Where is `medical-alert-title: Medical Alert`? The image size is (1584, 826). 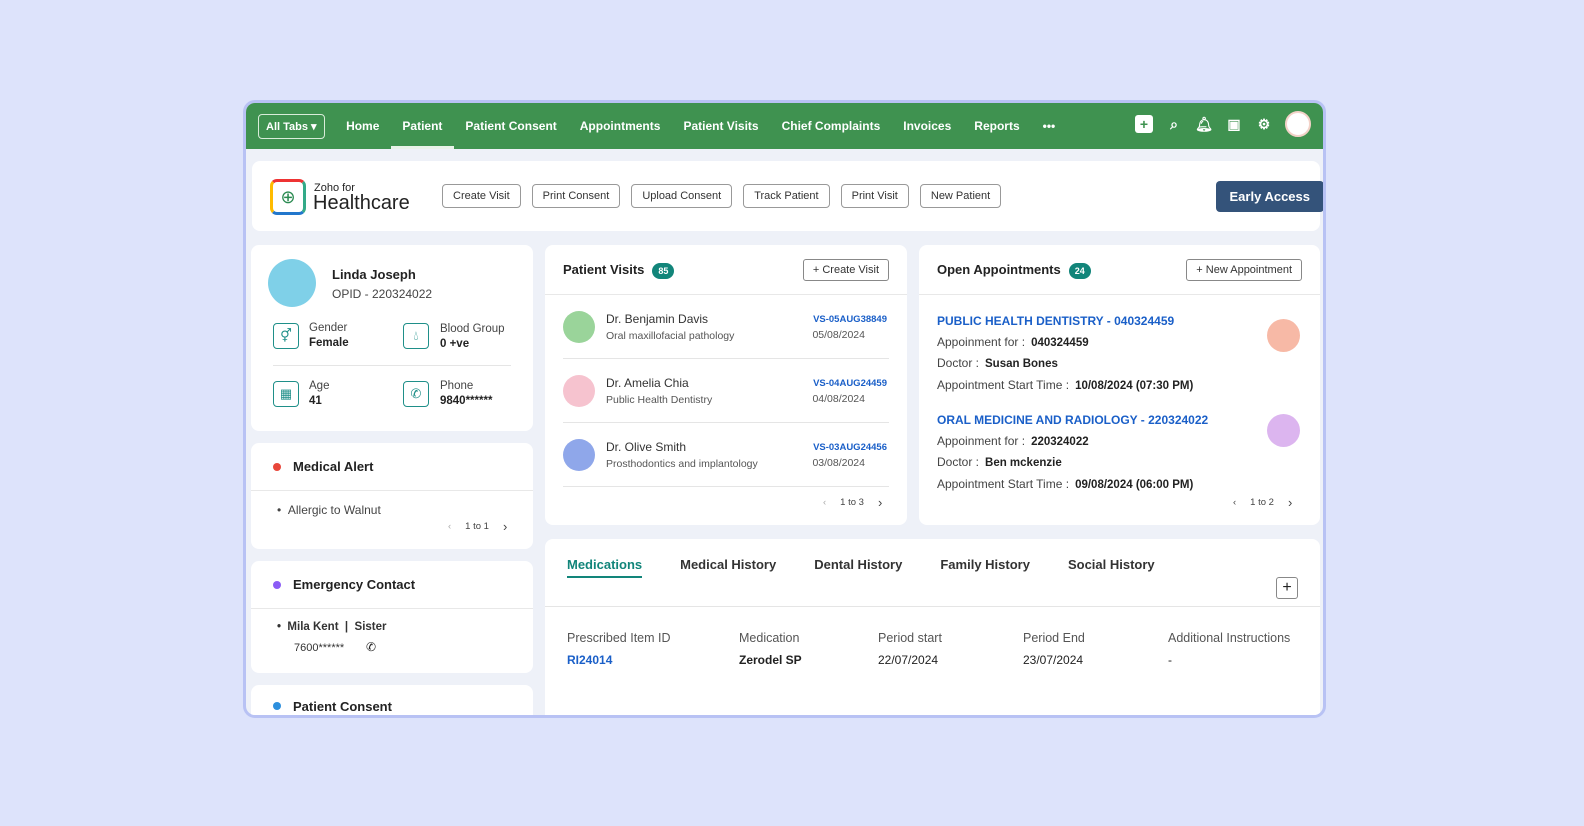 medical-alert-title: Medical Alert is located at coordinates (333, 466).